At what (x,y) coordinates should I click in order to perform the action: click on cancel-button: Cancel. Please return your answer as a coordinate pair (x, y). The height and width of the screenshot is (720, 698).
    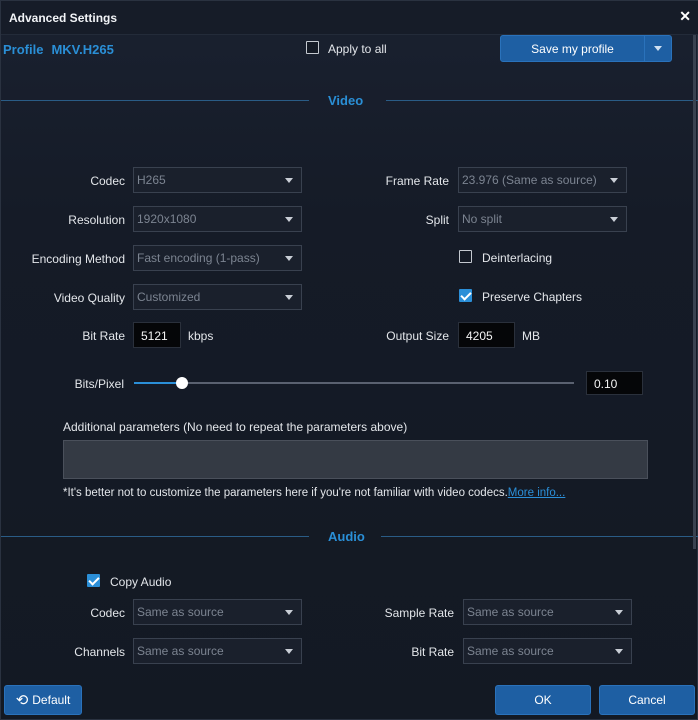
    Looking at the image, I should click on (647, 700).